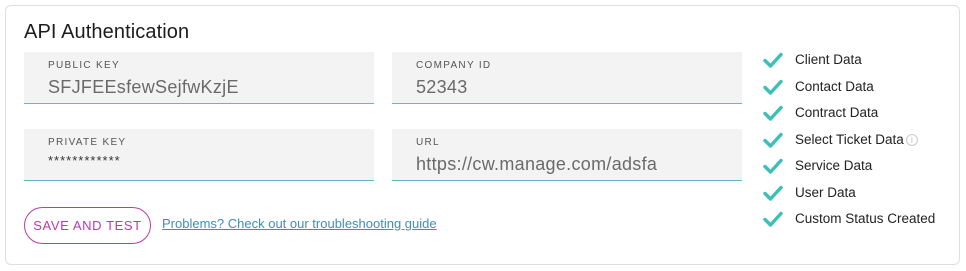 This screenshot has height=271, width=966. What do you see at coordinates (87, 225) in the screenshot?
I see `save-and-test-button: SAVE AND TEST` at bounding box center [87, 225].